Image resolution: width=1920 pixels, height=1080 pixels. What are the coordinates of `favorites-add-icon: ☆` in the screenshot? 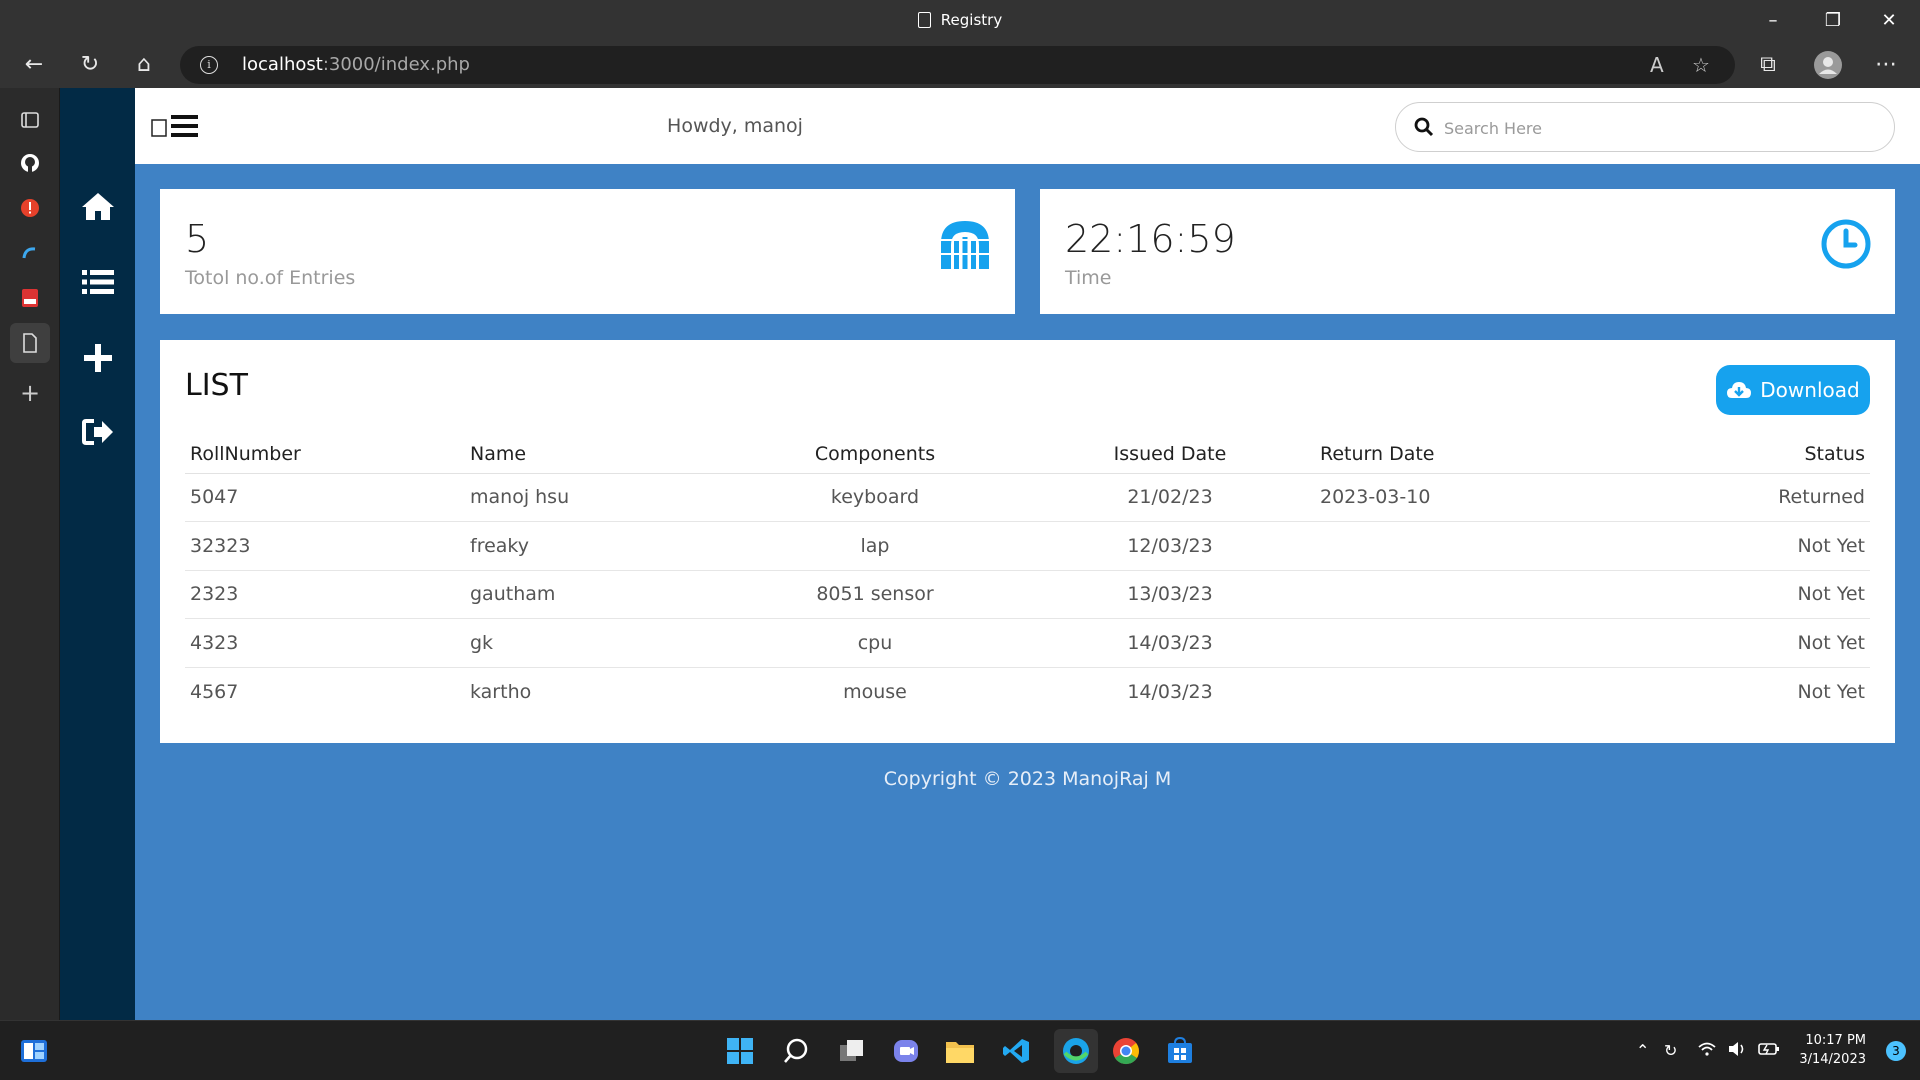 It's located at (1701, 65).